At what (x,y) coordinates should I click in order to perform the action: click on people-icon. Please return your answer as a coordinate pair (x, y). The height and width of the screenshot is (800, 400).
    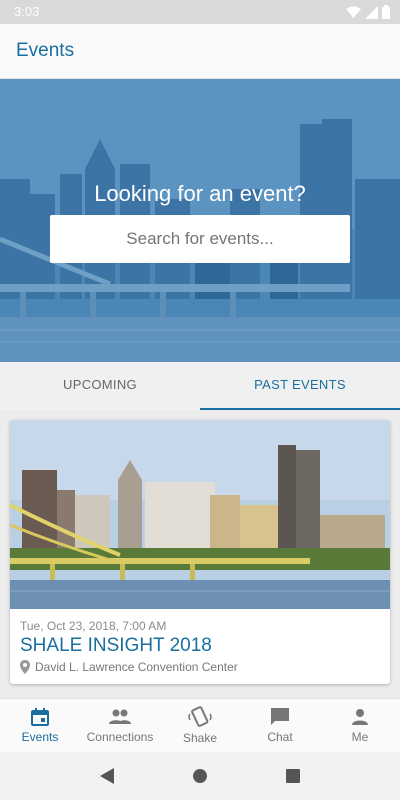
    Looking at the image, I should click on (120, 716).